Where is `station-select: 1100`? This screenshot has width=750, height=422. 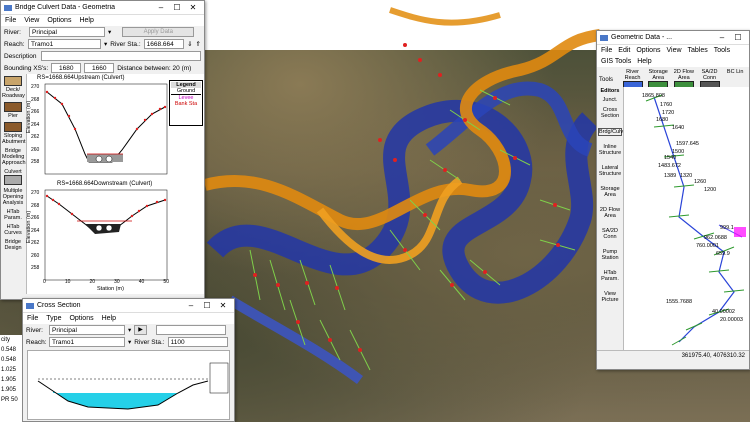 station-select: 1100 is located at coordinates (197, 342).